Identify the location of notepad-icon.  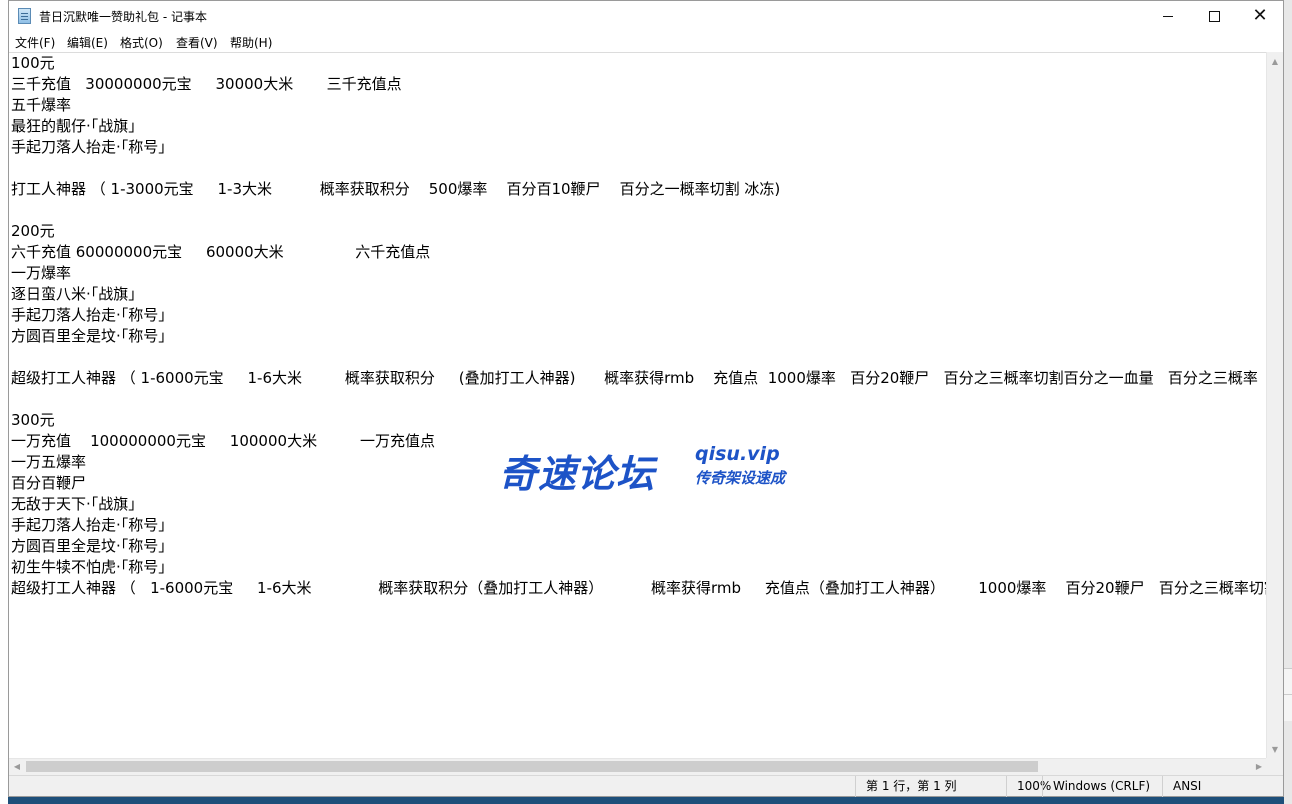
(24, 16).